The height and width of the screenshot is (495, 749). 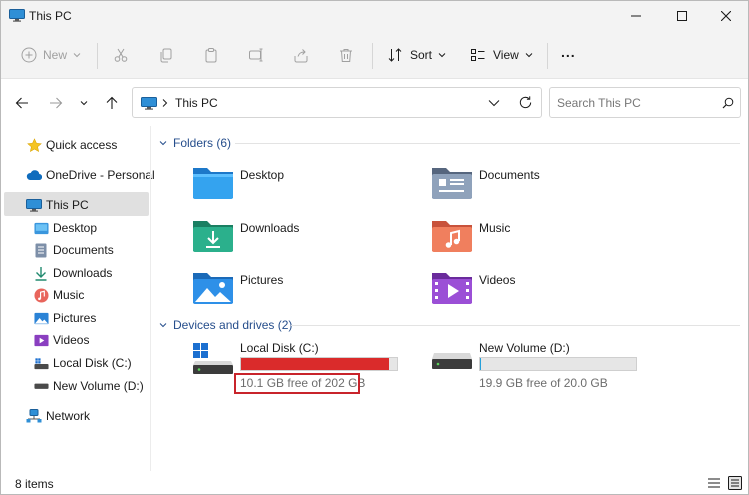 What do you see at coordinates (41, 340) in the screenshot?
I see `videos-icon` at bounding box center [41, 340].